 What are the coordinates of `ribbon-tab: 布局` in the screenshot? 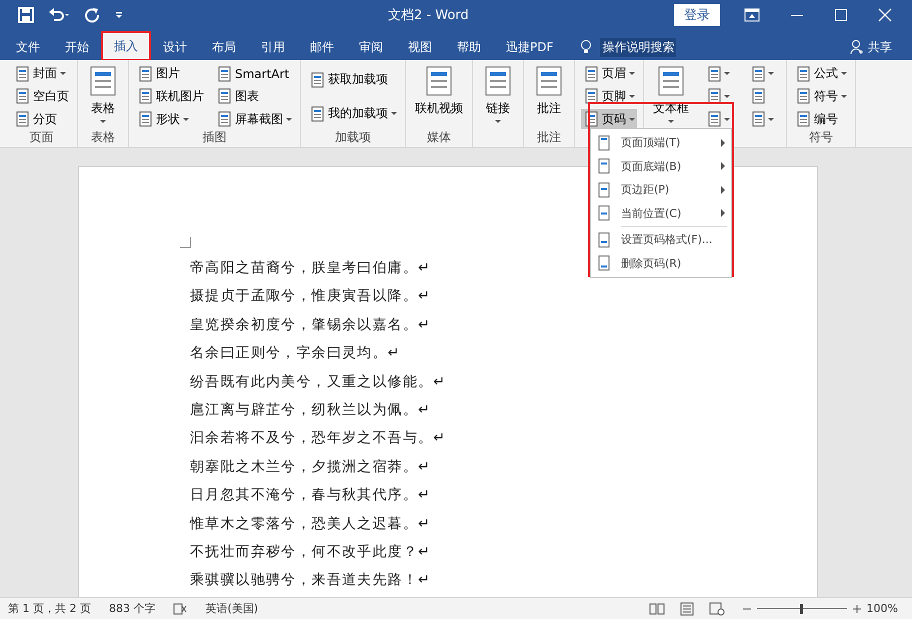 It's located at (224, 47).